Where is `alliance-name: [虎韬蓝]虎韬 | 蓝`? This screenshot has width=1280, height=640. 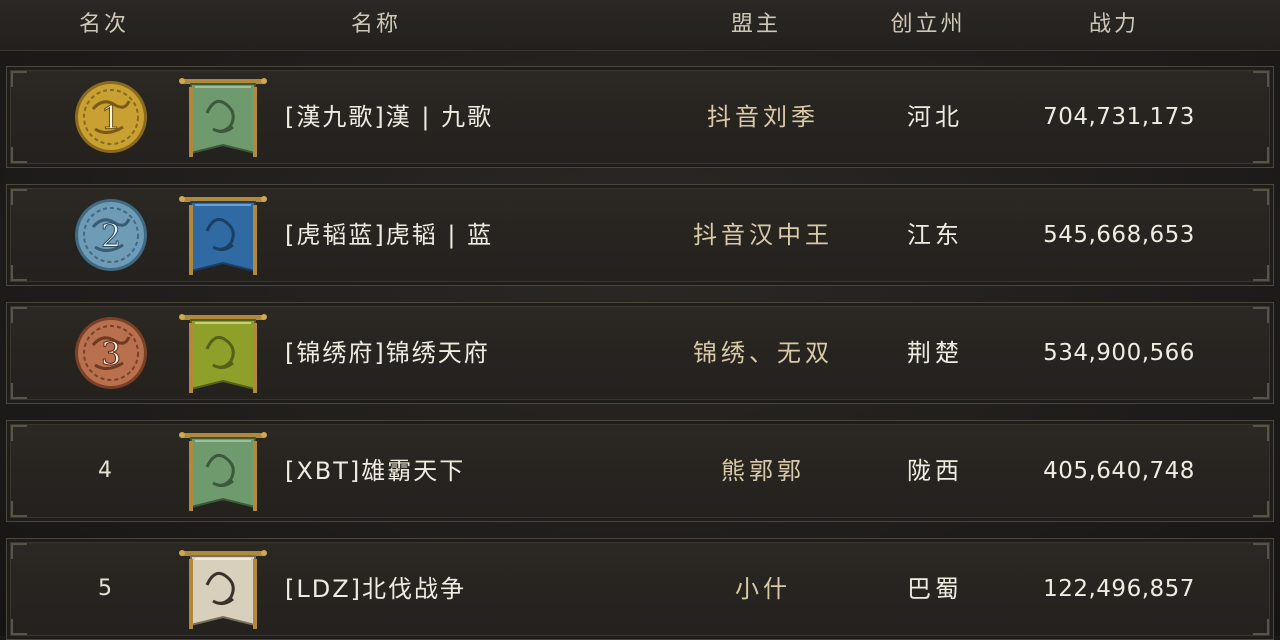
alliance-name: [虎韬蓝]虎韬 | 蓝 is located at coordinates (389, 235).